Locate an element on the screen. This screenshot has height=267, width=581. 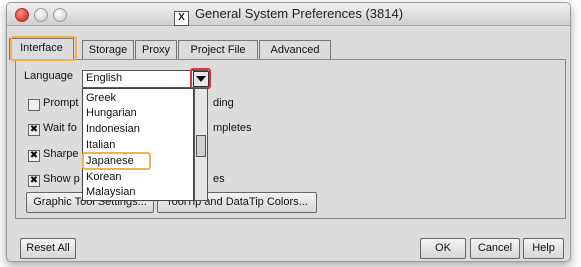
option-label-1-tail: ding is located at coordinates (223, 103).